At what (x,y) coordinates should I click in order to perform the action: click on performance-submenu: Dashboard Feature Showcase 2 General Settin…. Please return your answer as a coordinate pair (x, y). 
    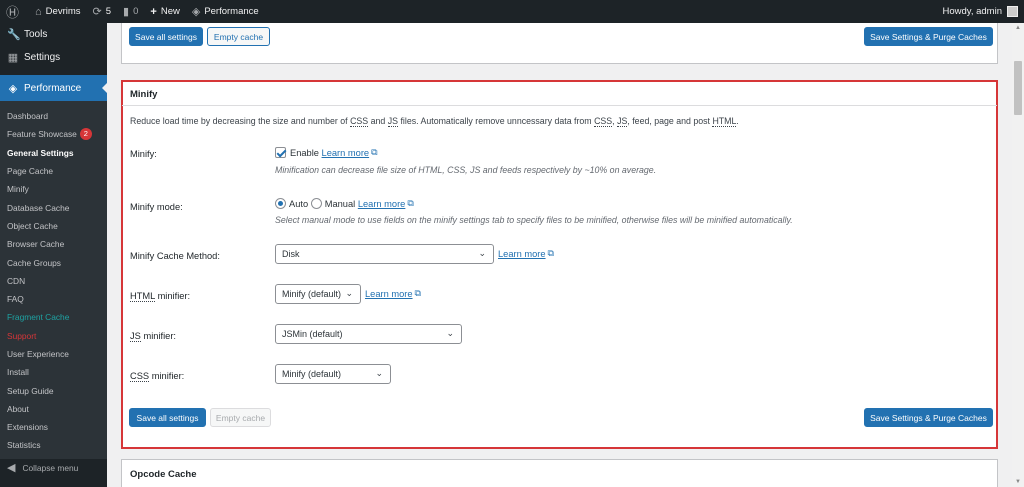
    Looking at the image, I should click on (53, 280).